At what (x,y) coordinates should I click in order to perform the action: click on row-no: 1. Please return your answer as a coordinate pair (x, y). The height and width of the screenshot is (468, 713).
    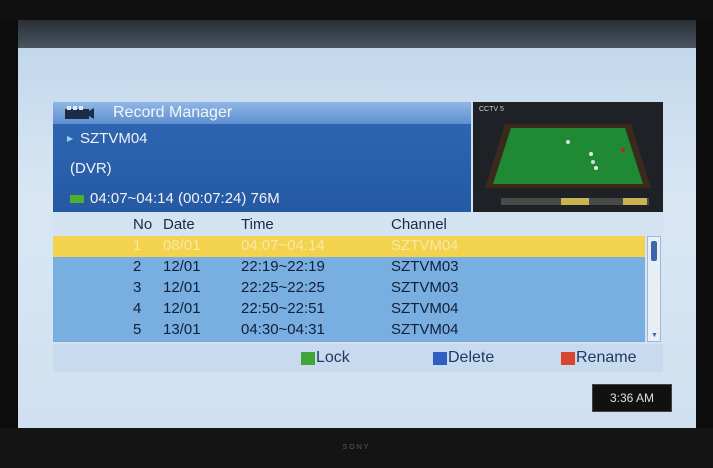
    Looking at the image, I should click on (137, 245).